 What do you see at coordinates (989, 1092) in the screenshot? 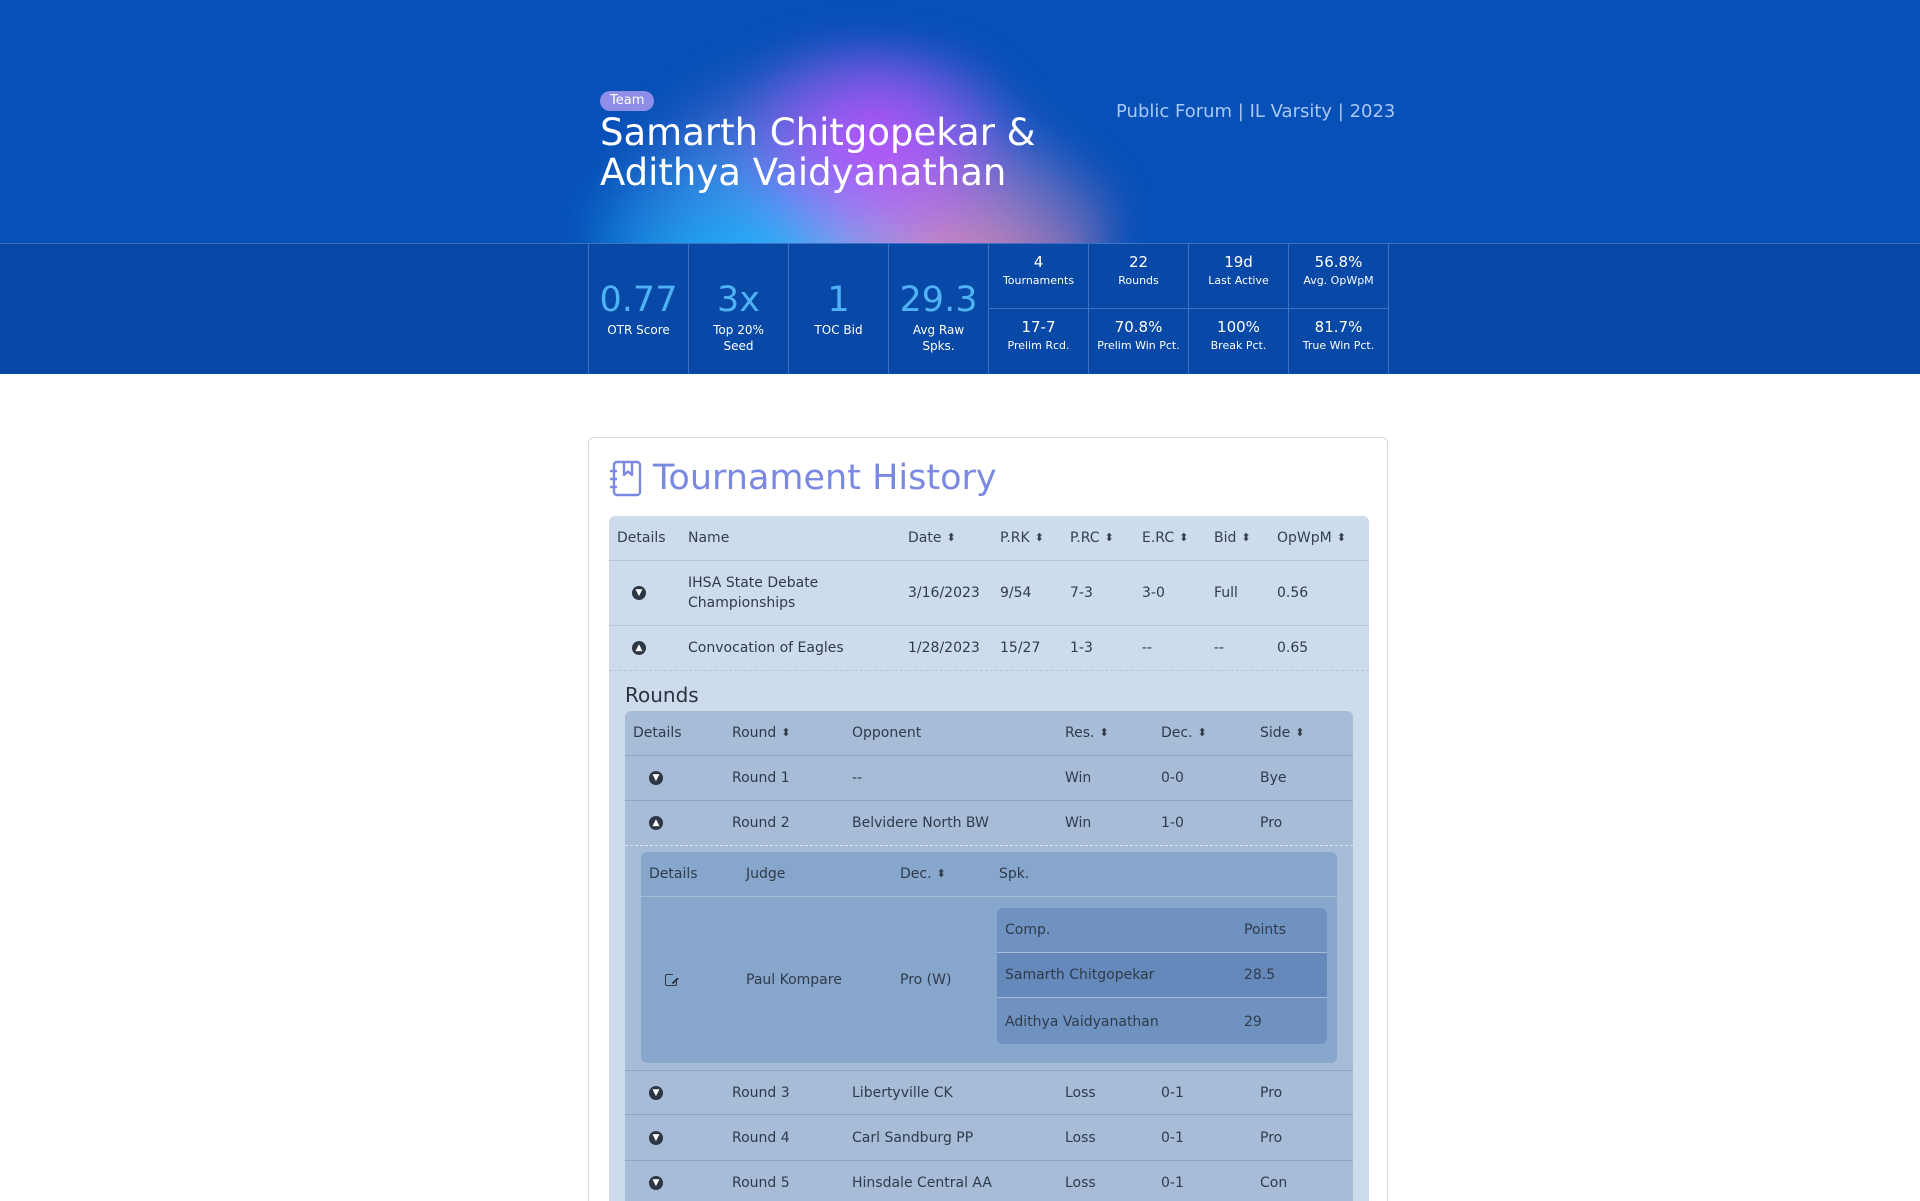
I see `table-row: ▼ Round 3 Libertyville CK Loss 0-1 Pro` at bounding box center [989, 1092].